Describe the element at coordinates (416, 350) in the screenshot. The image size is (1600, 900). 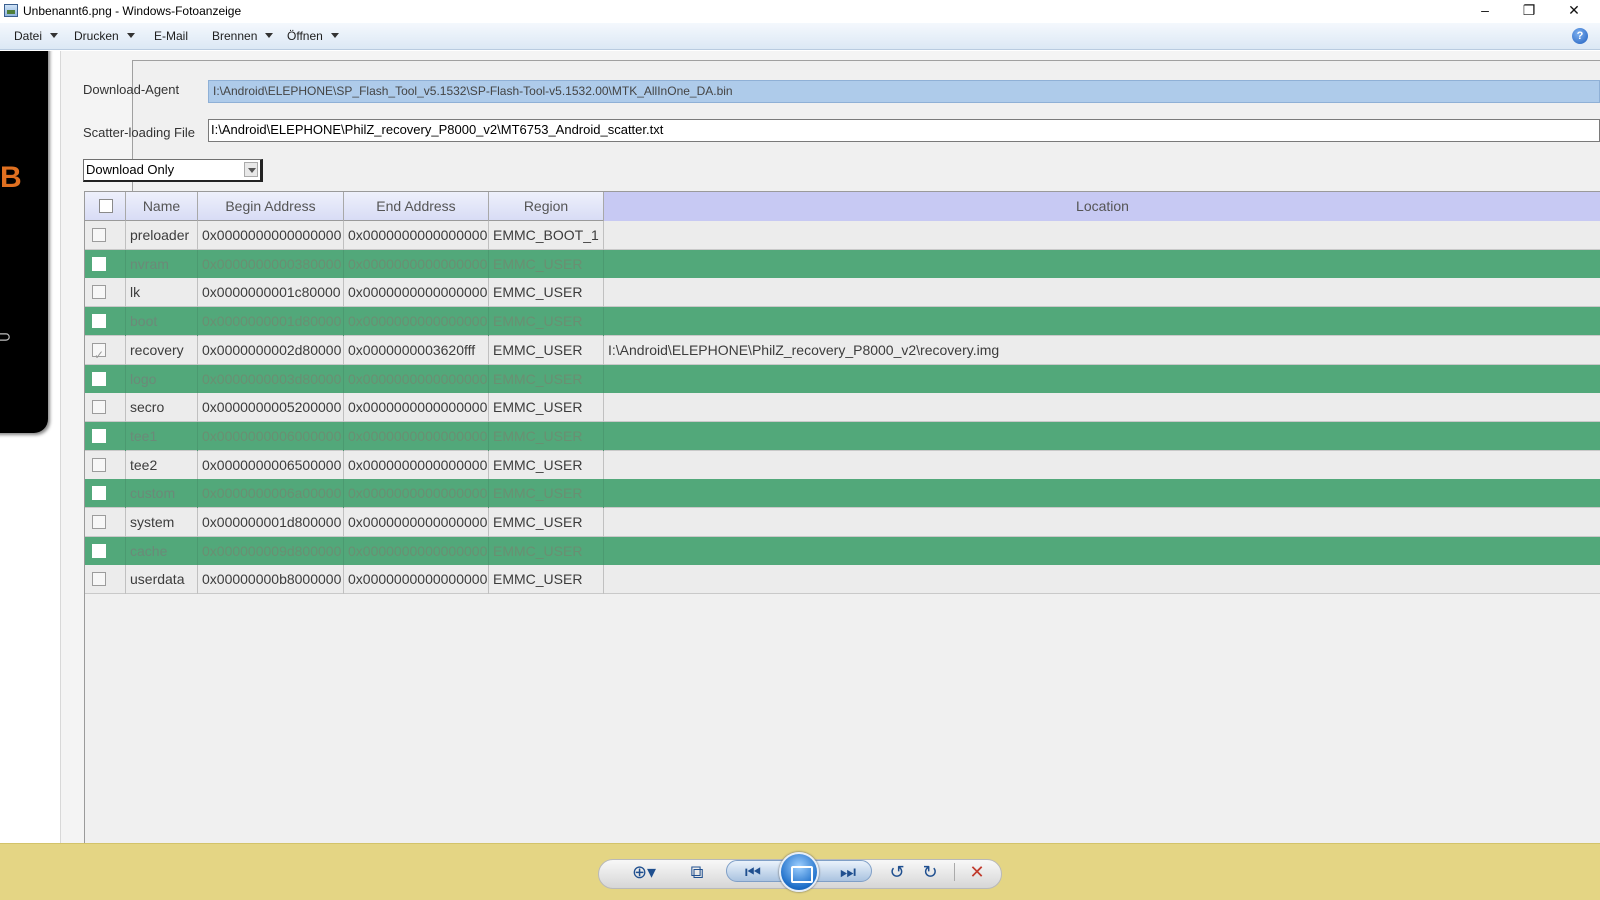
I see `cell-end-address: 0x0000000003620fff` at that location.